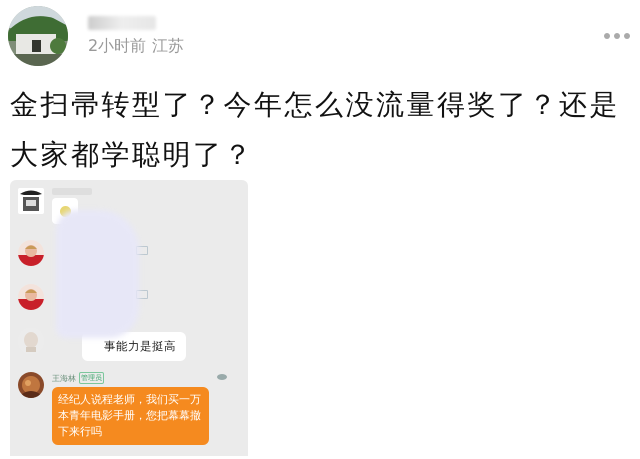  Describe the element at coordinates (168, 46) in the screenshot. I see `post-location: 江苏` at that location.